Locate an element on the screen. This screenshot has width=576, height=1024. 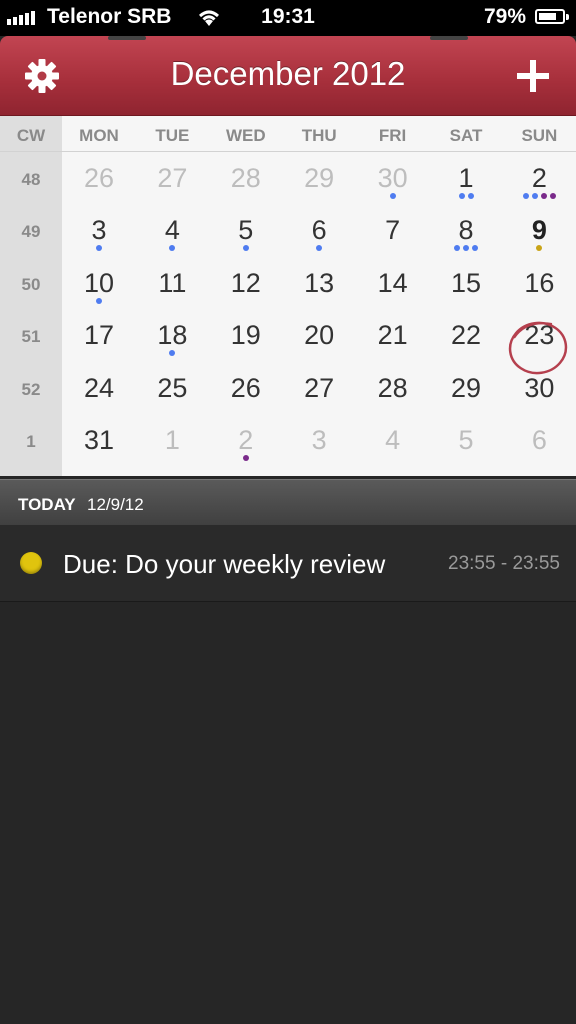
day-number: 16 is located at coordinates (539, 282).